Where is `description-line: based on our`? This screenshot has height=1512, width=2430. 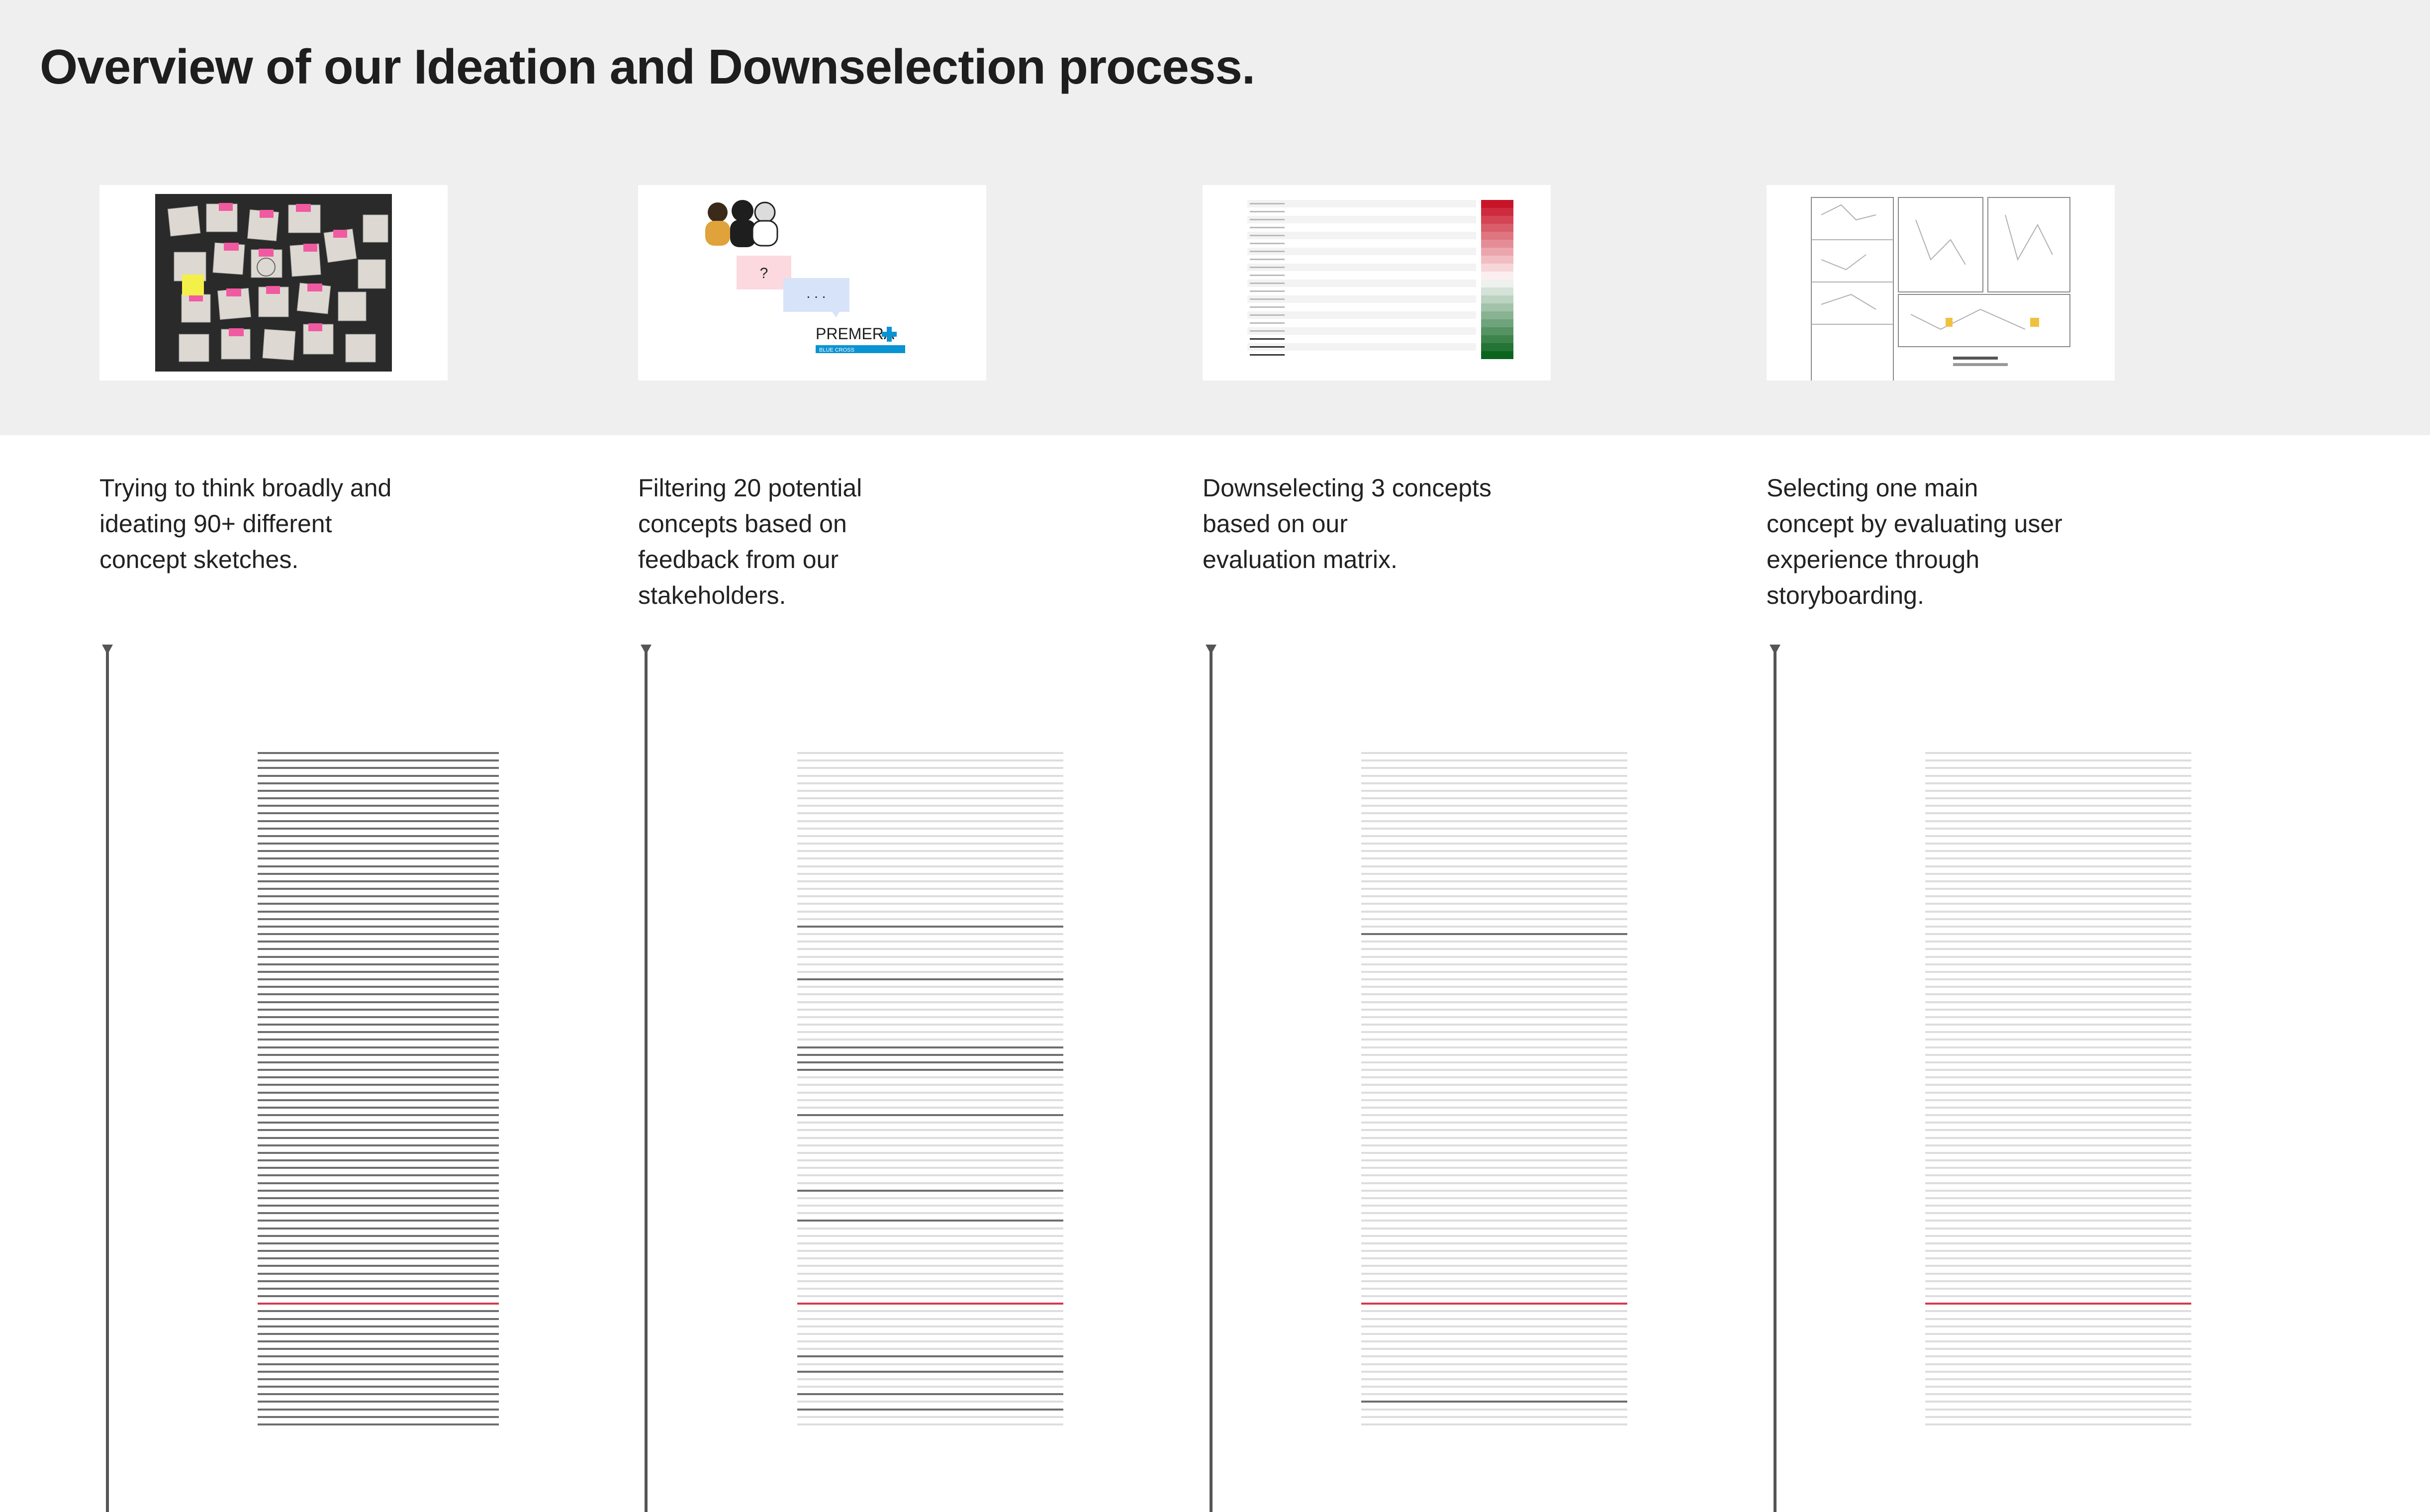 description-line: based on our is located at coordinates (1275, 524).